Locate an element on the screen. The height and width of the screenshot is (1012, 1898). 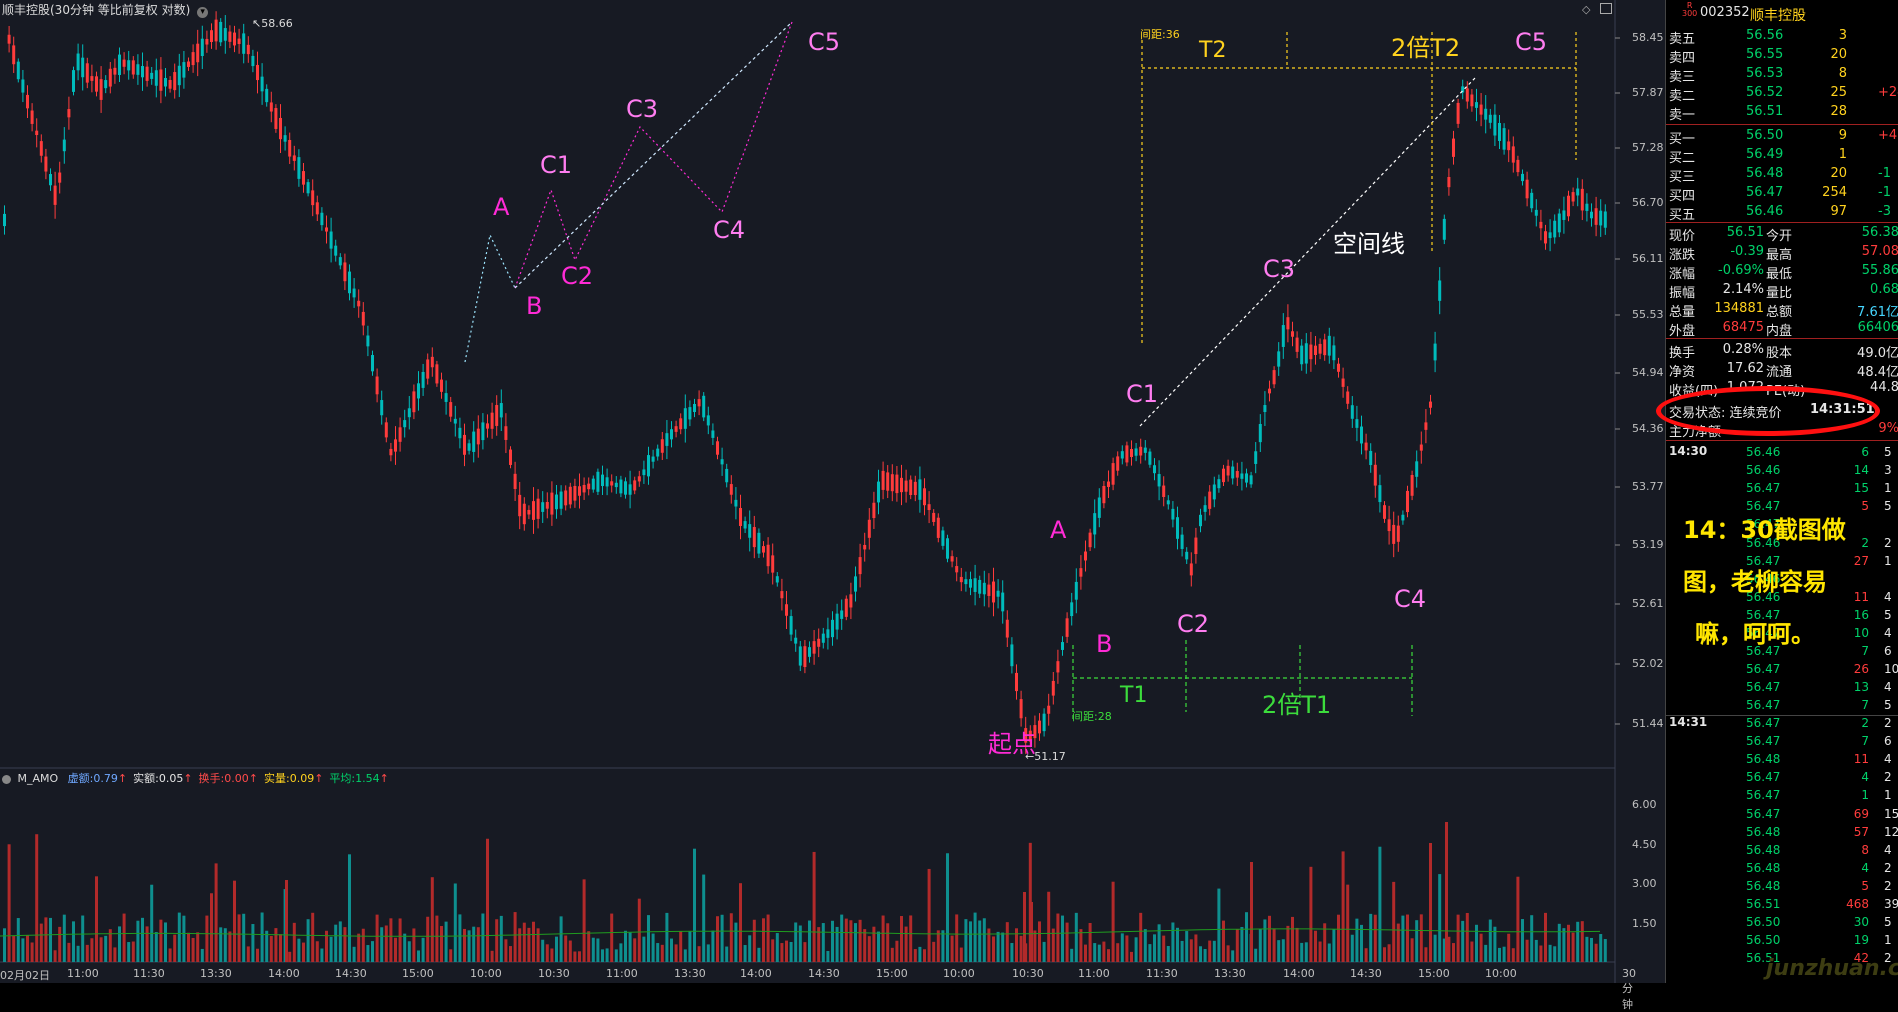
order-book-row: 买二 56.49 1 is located at coordinates (1782, 156).